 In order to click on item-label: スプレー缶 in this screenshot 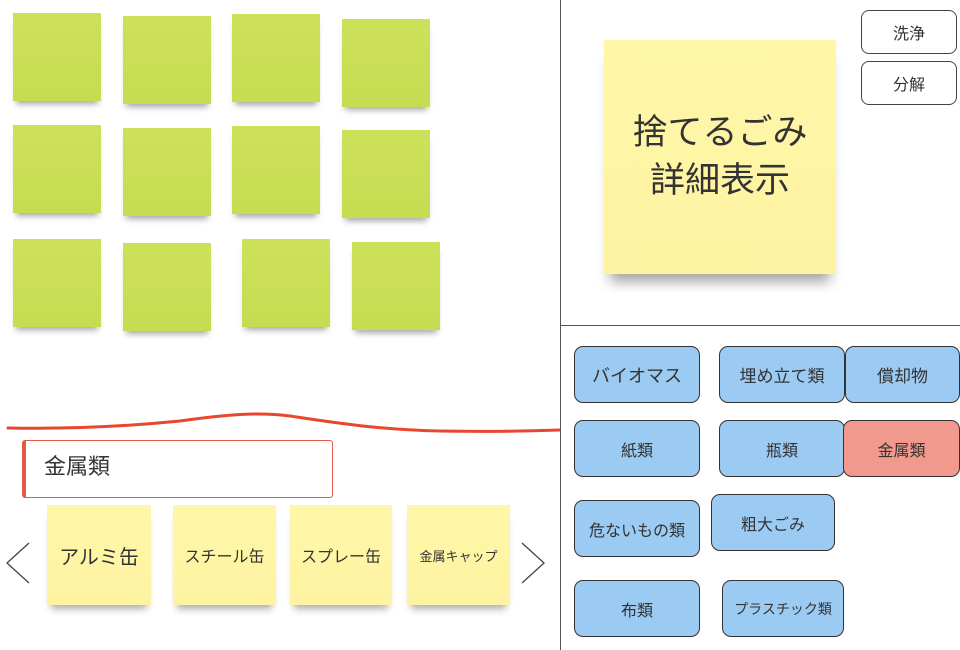, I will do `click(340, 556)`.